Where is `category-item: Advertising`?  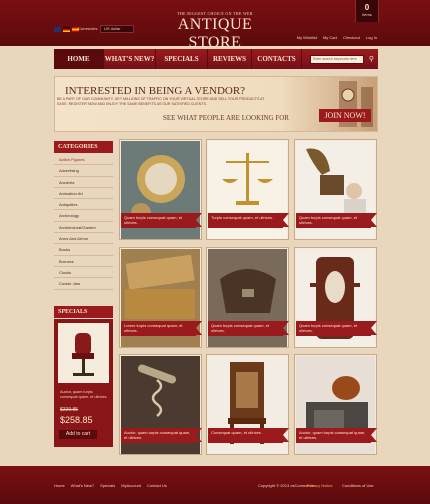
category-item: Advertising is located at coordinates (83, 171).